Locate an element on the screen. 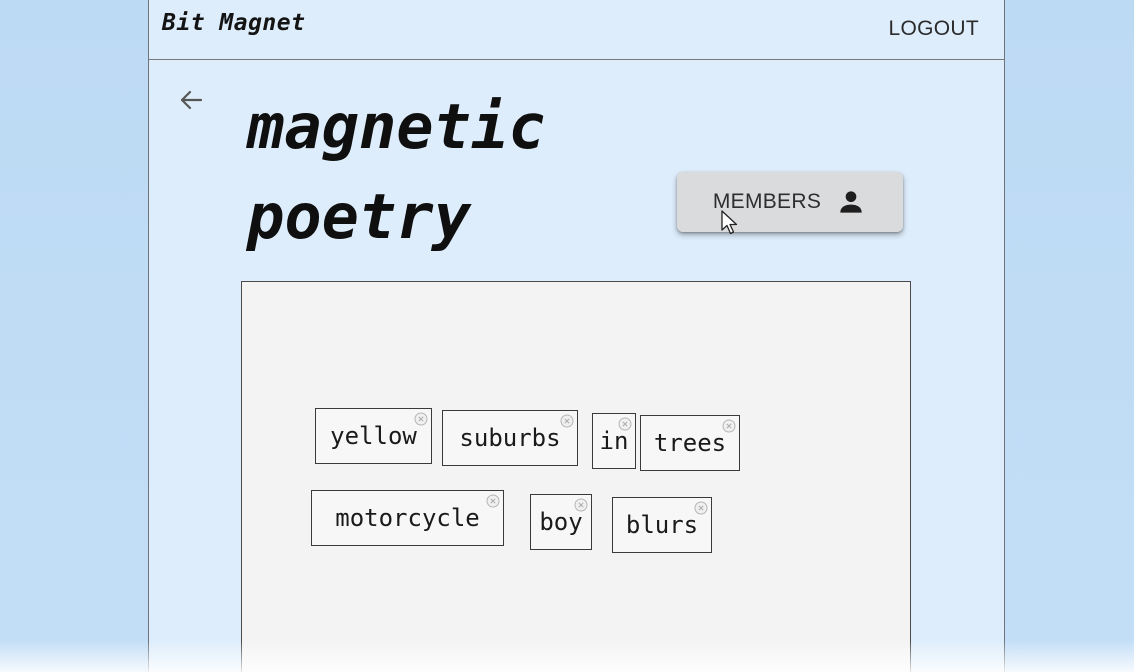 The width and height of the screenshot is (1134, 672). word-magnet-text: boy is located at coordinates (561, 522).